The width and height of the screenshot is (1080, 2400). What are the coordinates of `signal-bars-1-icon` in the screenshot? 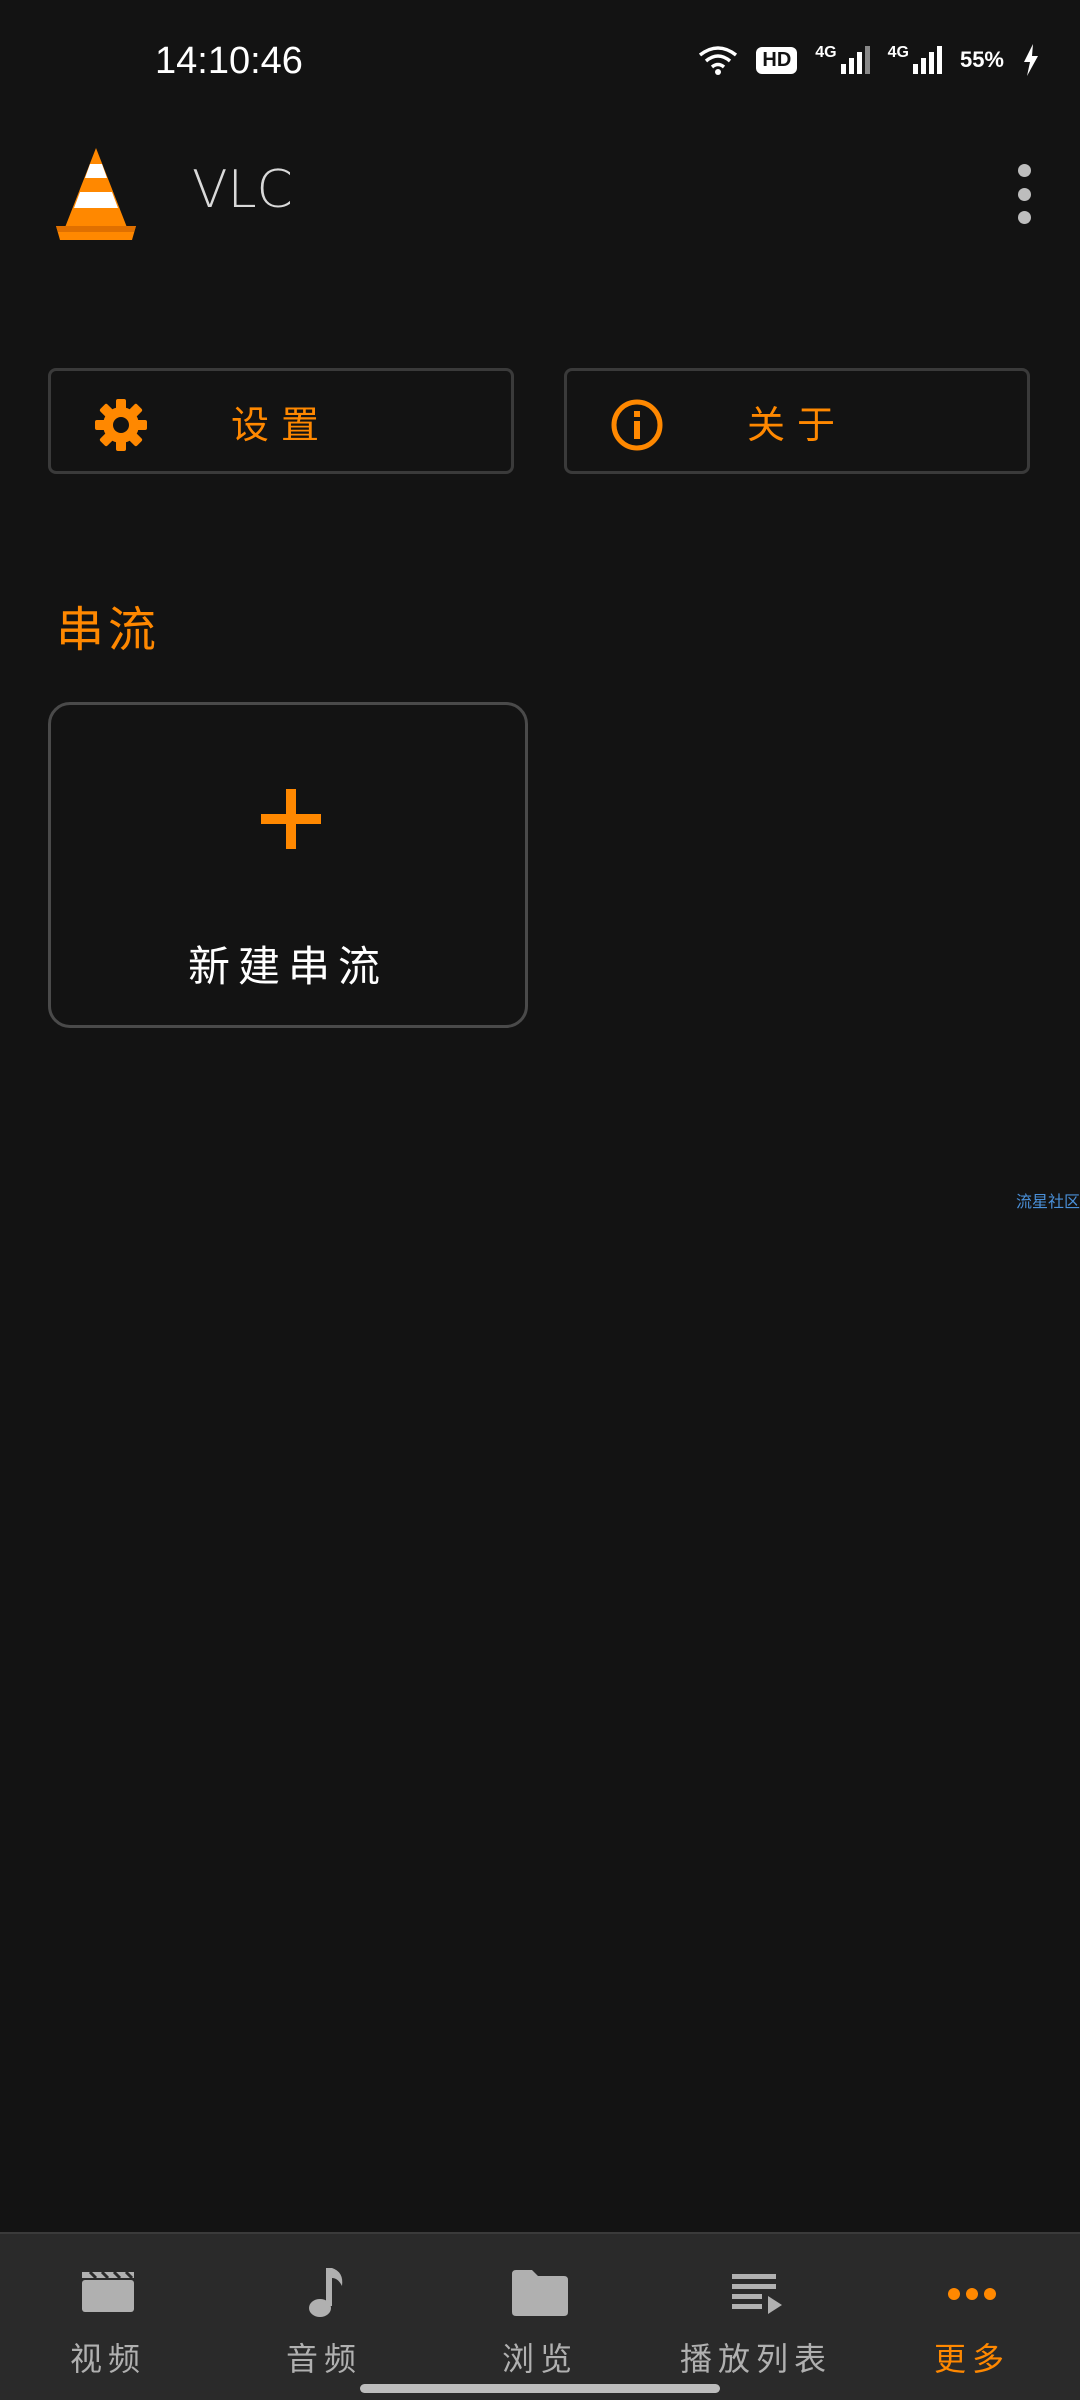 It's located at (855, 60).